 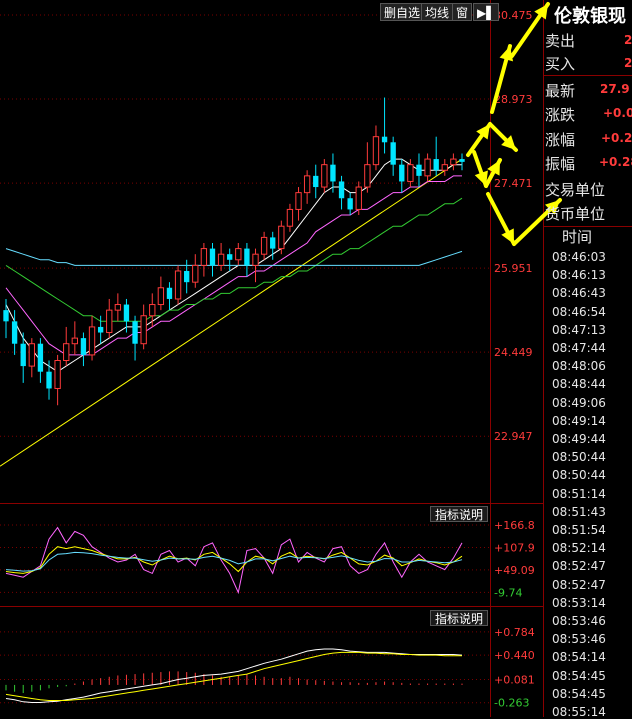 I want to click on moving-average-button: 均线, so click(x=437, y=12).